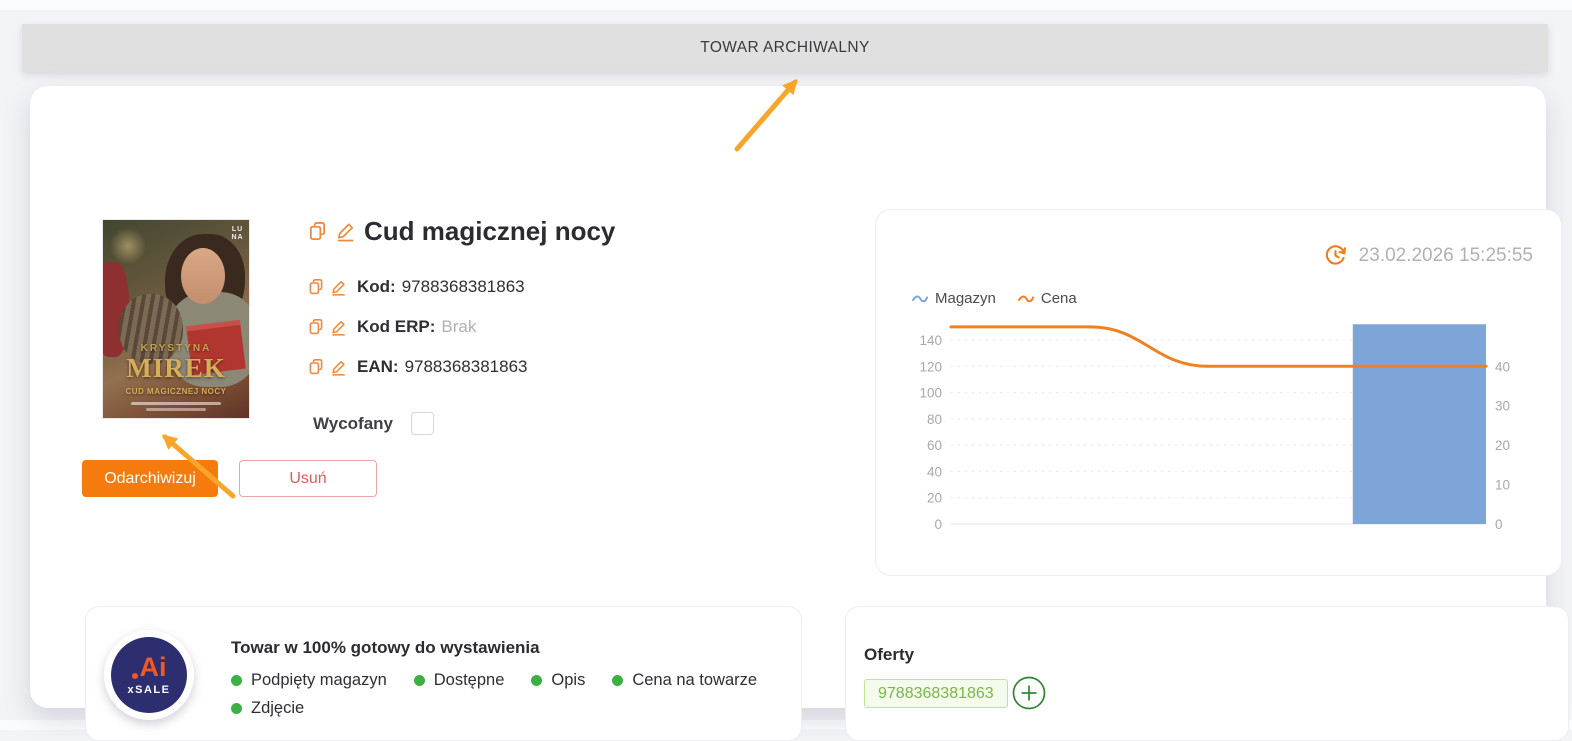  What do you see at coordinates (930, 393) in the screenshot?
I see `svg-text: 100` at bounding box center [930, 393].